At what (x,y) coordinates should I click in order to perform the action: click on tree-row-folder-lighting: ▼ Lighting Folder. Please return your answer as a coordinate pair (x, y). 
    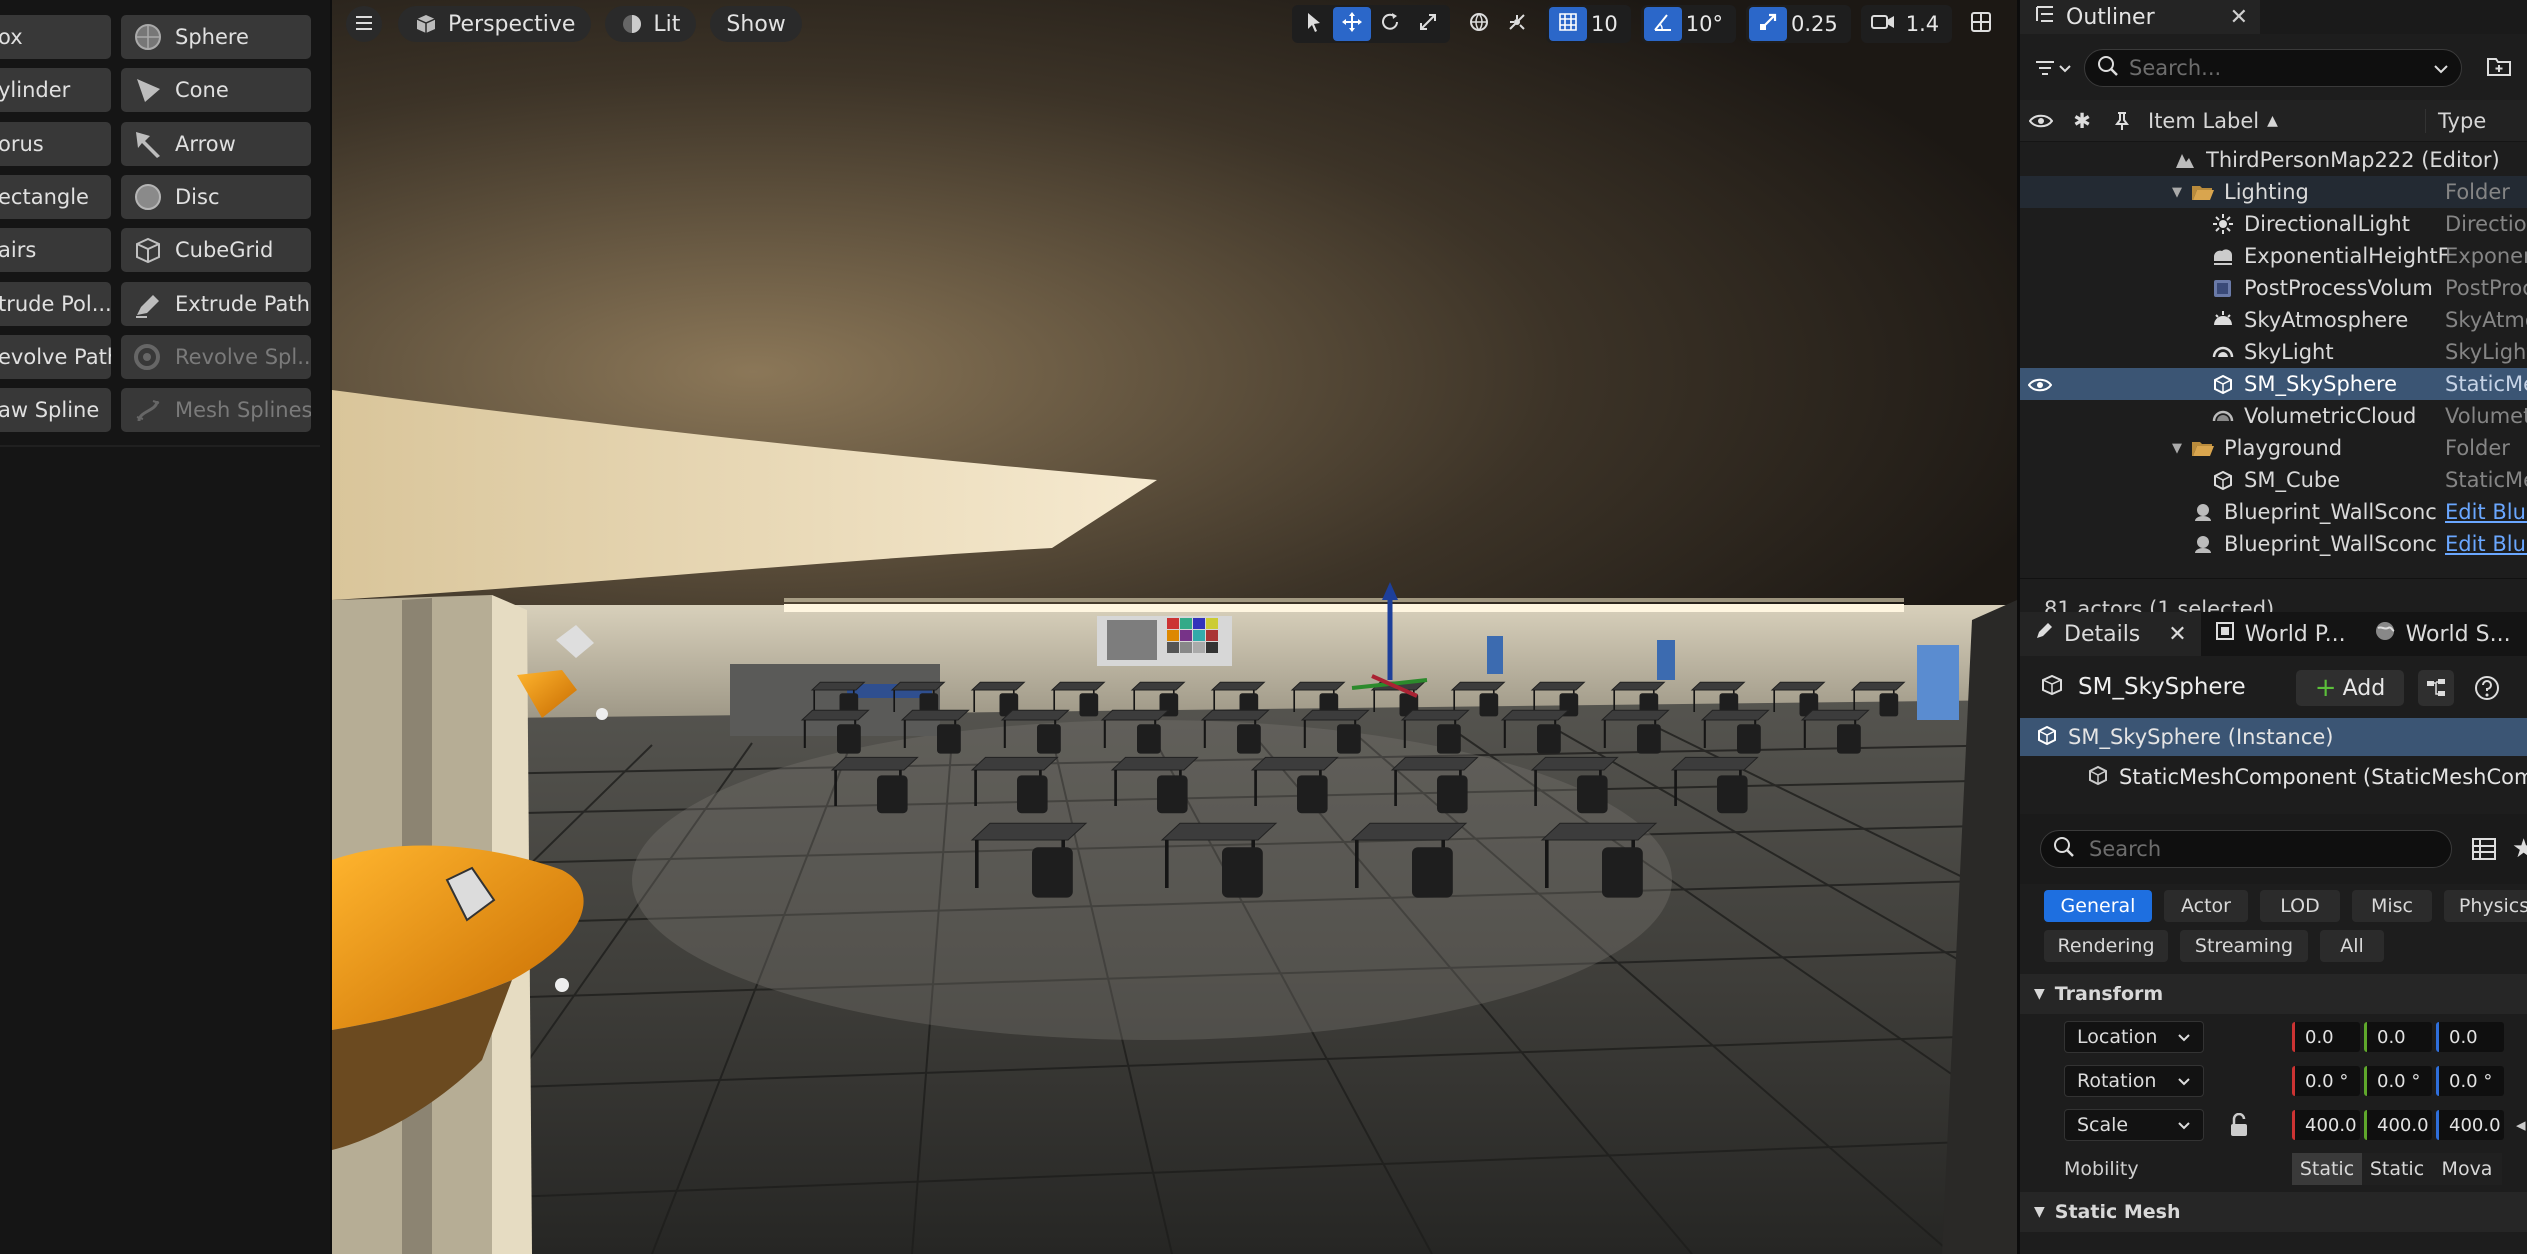
    Looking at the image, I should click on (2273, 192).